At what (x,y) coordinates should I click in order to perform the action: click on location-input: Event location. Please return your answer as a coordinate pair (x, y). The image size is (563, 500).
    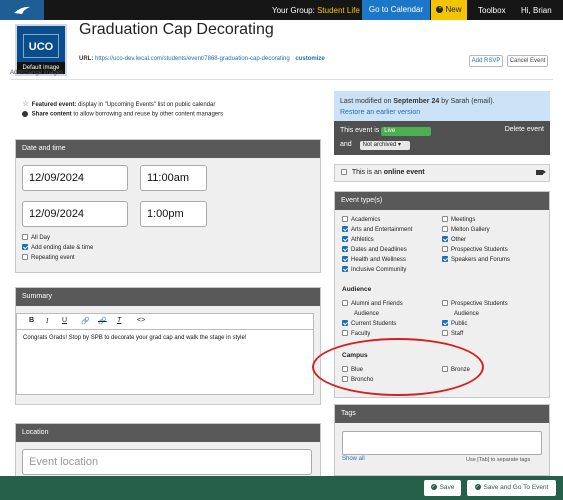
    Looking at the image, I should click on (167, 462).